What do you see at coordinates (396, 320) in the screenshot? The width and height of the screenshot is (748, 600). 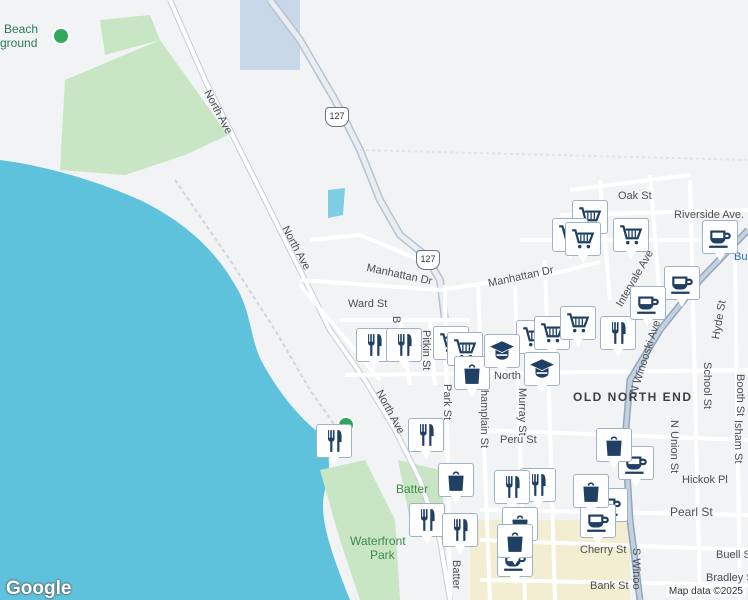 I see `b-st-label: B` at bounding box center [396, 320].